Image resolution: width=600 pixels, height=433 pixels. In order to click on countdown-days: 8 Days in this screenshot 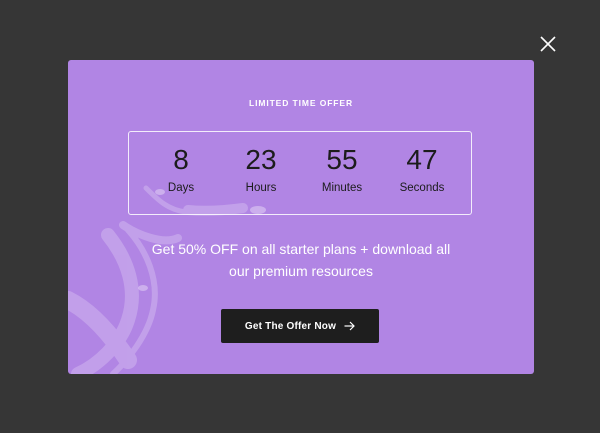, I will do `click(181, 163)`.